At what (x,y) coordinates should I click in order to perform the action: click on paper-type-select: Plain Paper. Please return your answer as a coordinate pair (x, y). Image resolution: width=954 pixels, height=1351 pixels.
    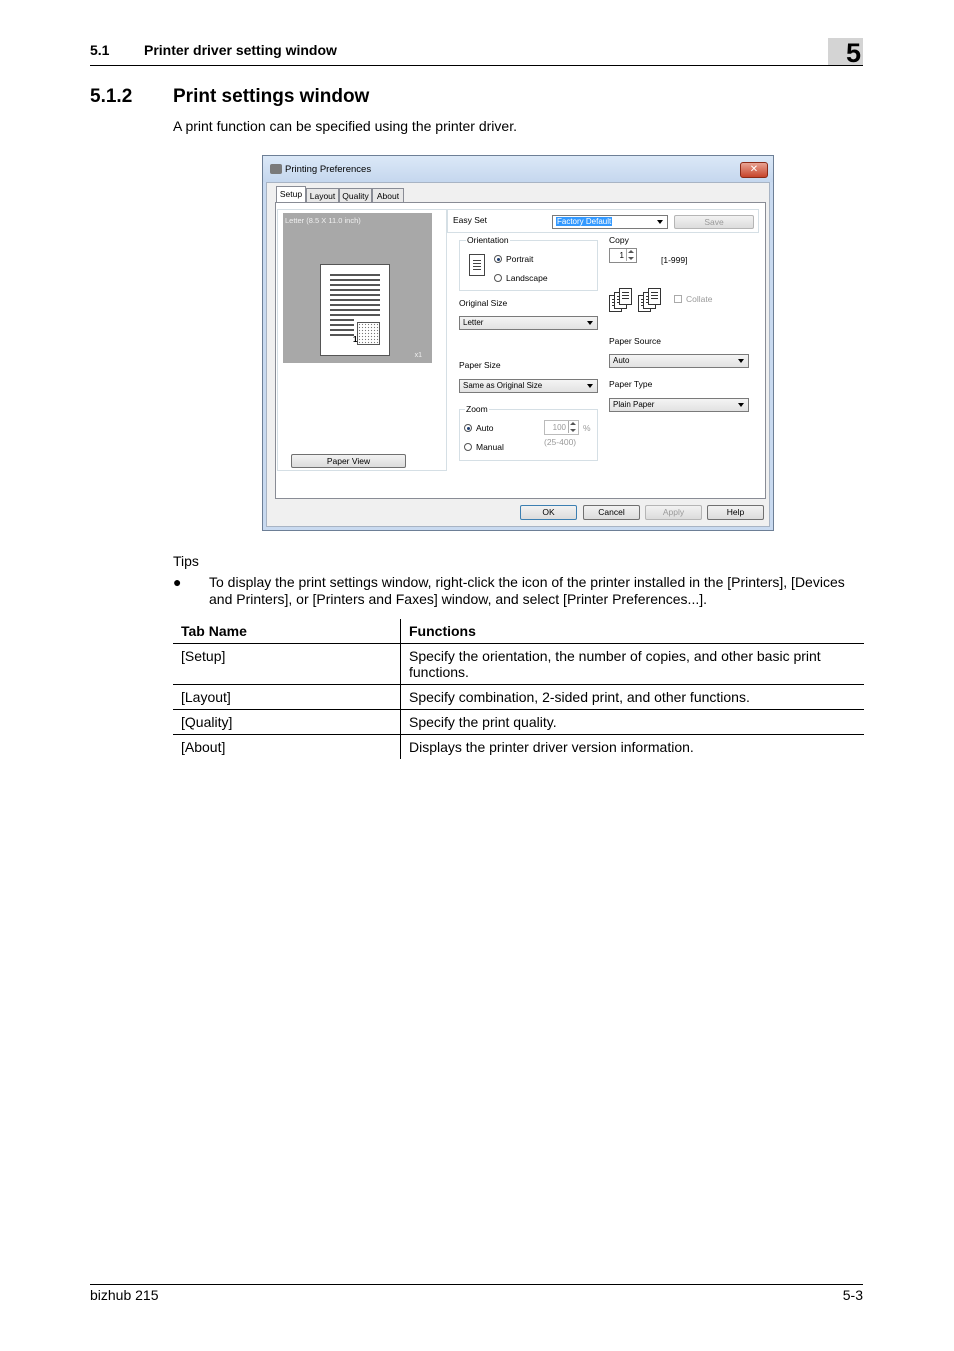
    Looking at the image, I should click on (679, 405).